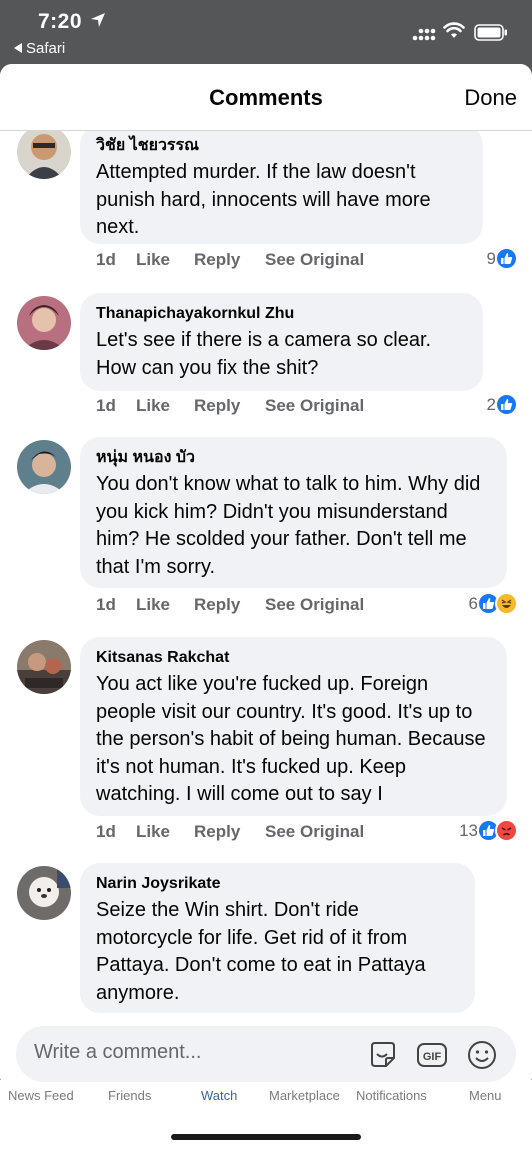 This screenshot has height=1152, width=532. I want to click on tab-menu: Menu, so click(485, 1095).